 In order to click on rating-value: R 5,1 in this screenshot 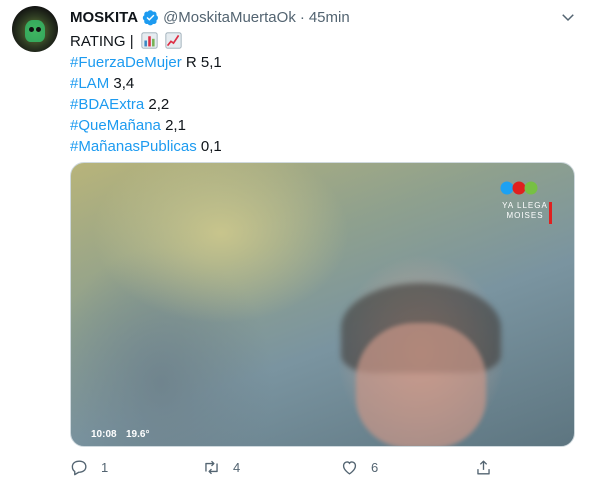, I will do `click(203, 62)`.